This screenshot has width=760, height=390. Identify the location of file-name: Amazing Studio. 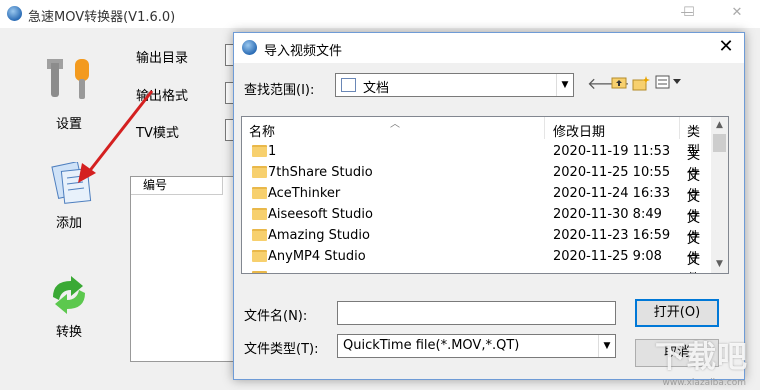
(319, 235).